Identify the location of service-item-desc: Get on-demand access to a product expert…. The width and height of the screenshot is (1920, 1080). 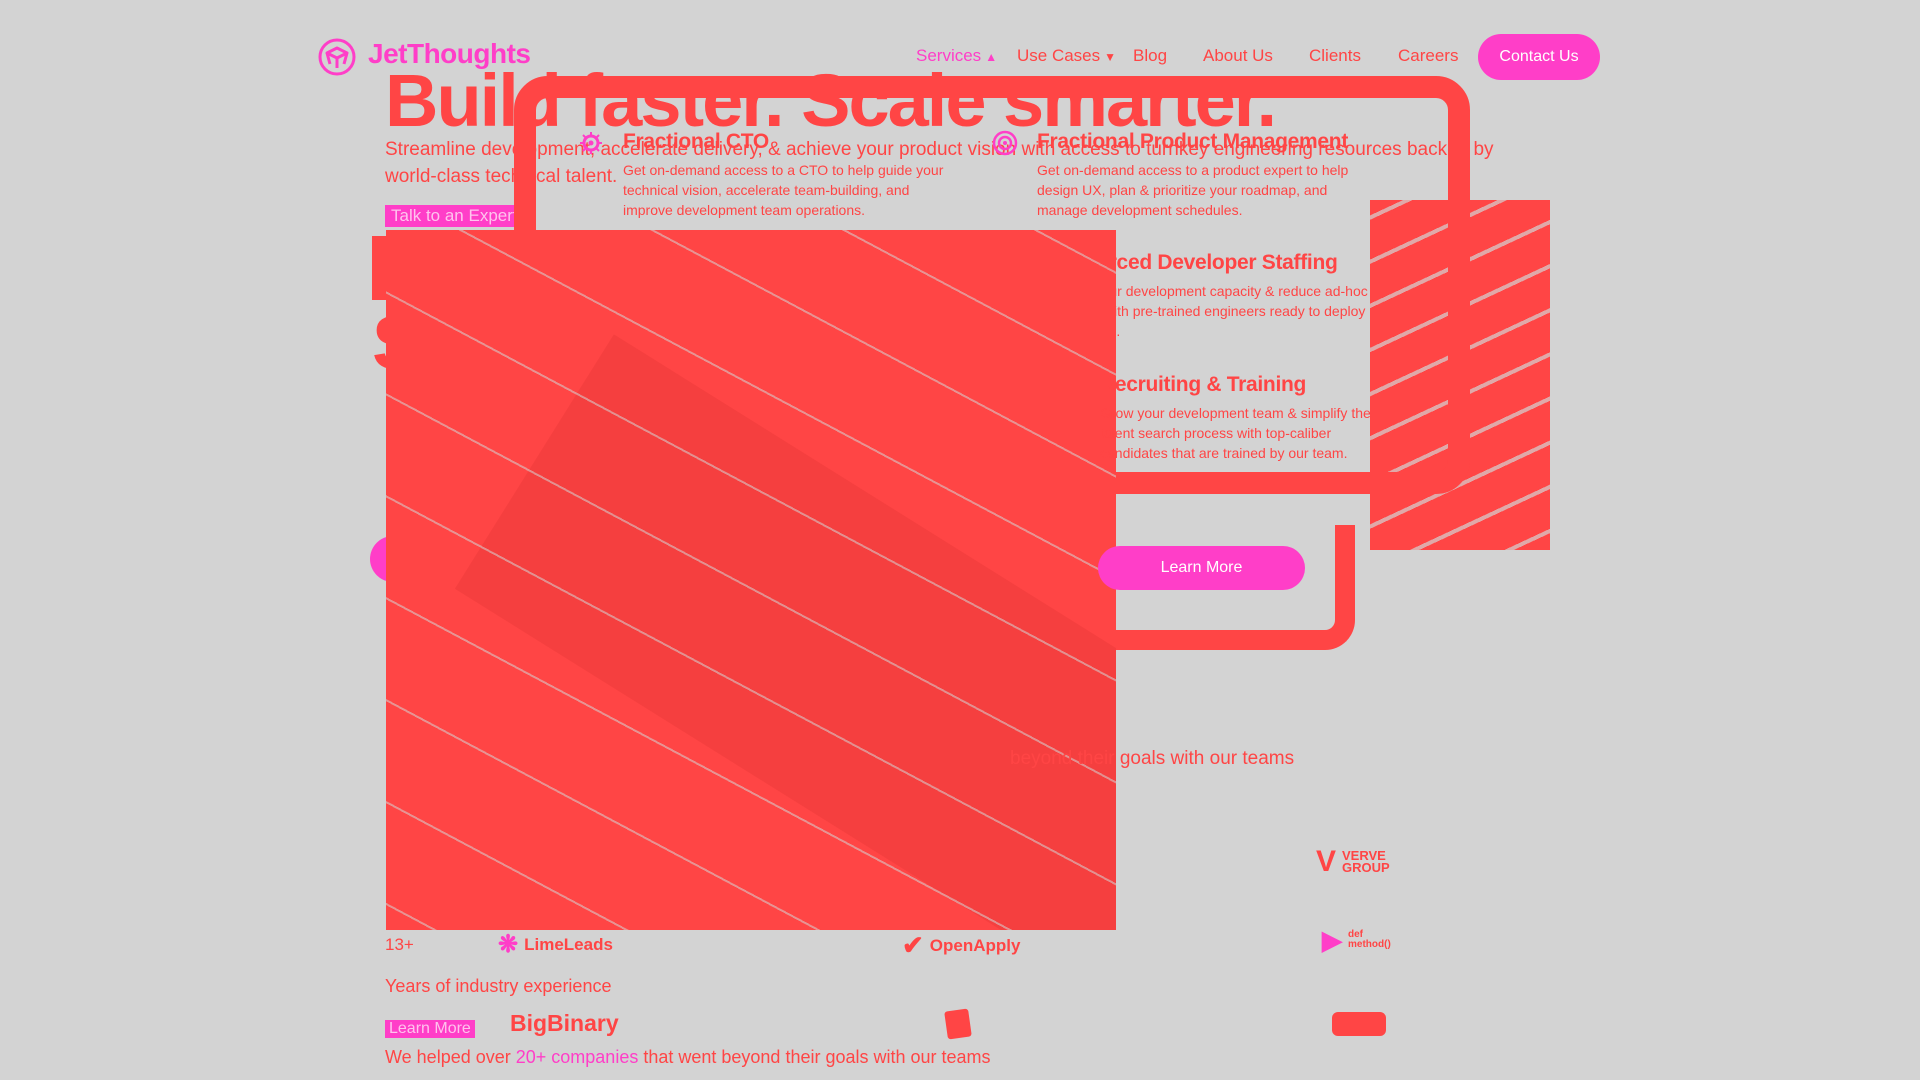
(1193, 190).